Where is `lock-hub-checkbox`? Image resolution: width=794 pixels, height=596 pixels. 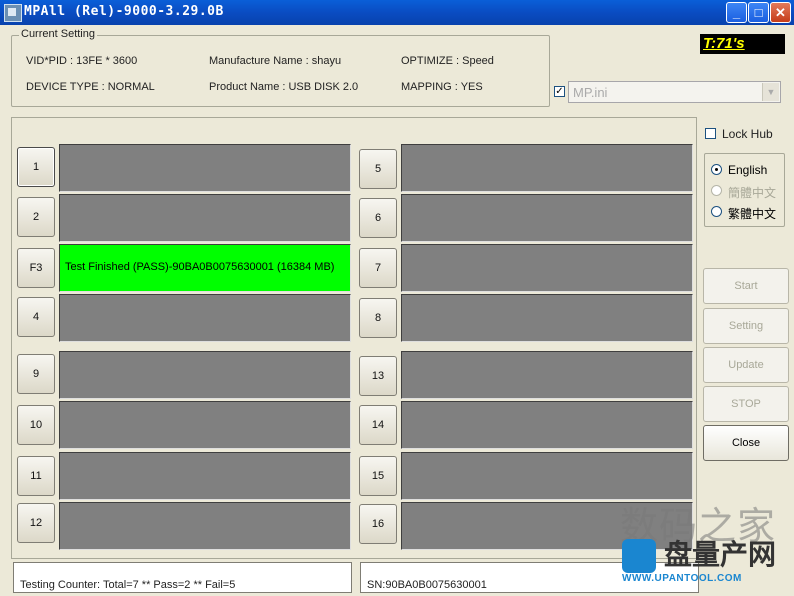 lock-hub-checkbox is located at coordinates (710, 133).